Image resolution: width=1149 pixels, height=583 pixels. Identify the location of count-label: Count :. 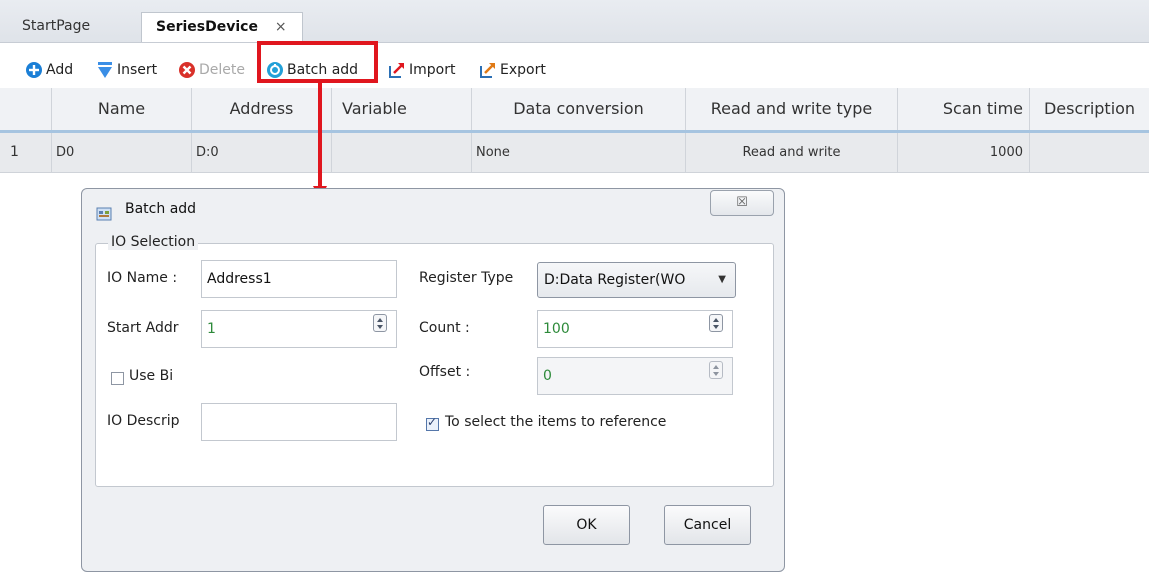
(444, 328).